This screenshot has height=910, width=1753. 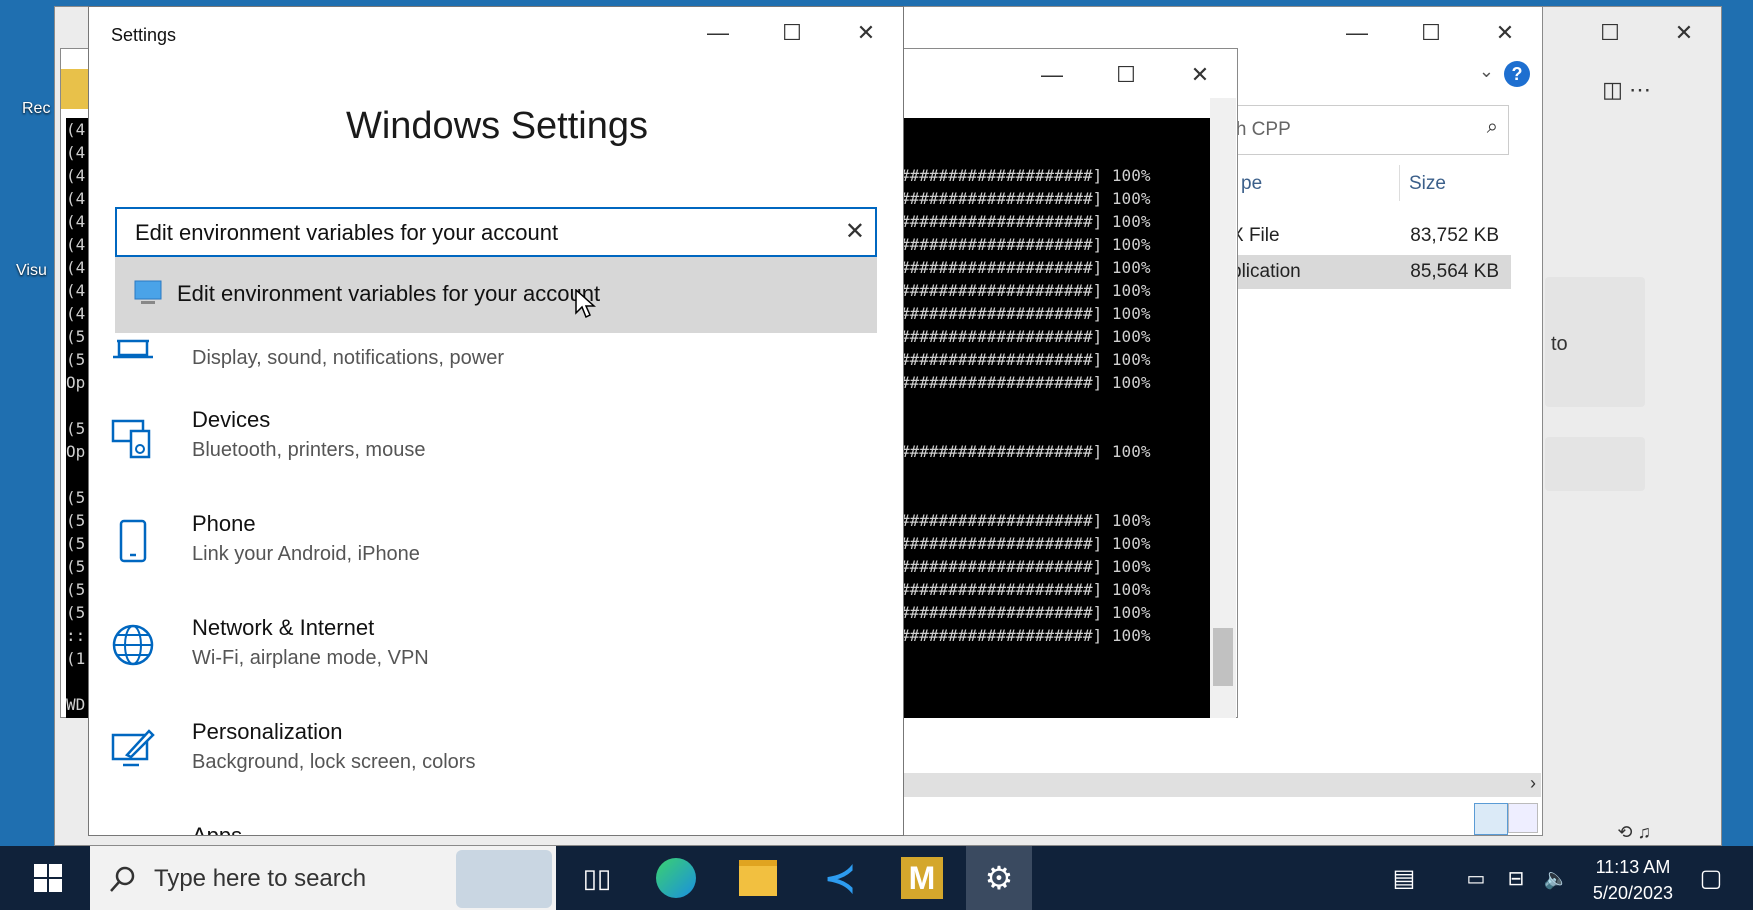 What do you see at coordinates (1505, 33) in the screenshot?
I see `explorer-close-icon: ✕` at bounding box center [1505, 33].